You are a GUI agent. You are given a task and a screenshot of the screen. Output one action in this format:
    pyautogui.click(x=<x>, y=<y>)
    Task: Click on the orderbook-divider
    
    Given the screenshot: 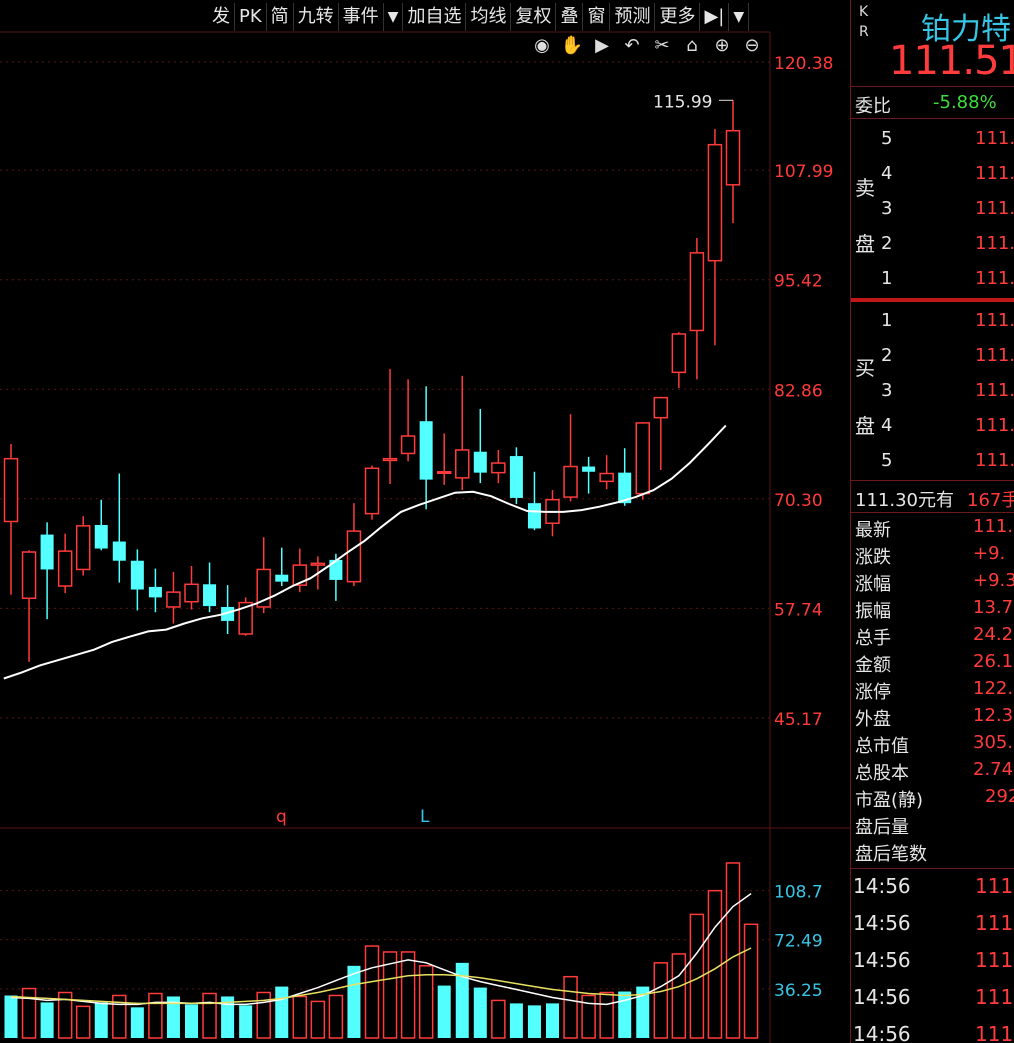 What is the action you would take?
    pyautogui.click(x=932, y=300)
    